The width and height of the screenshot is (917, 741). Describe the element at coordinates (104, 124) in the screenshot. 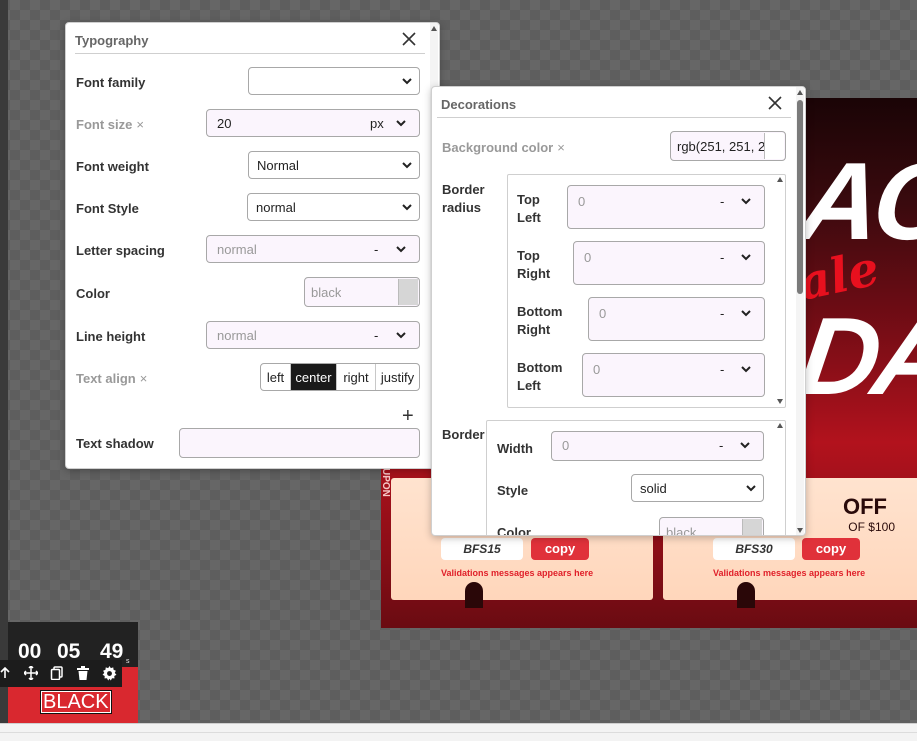

I see `font-size-label-text: Font size` at that location.